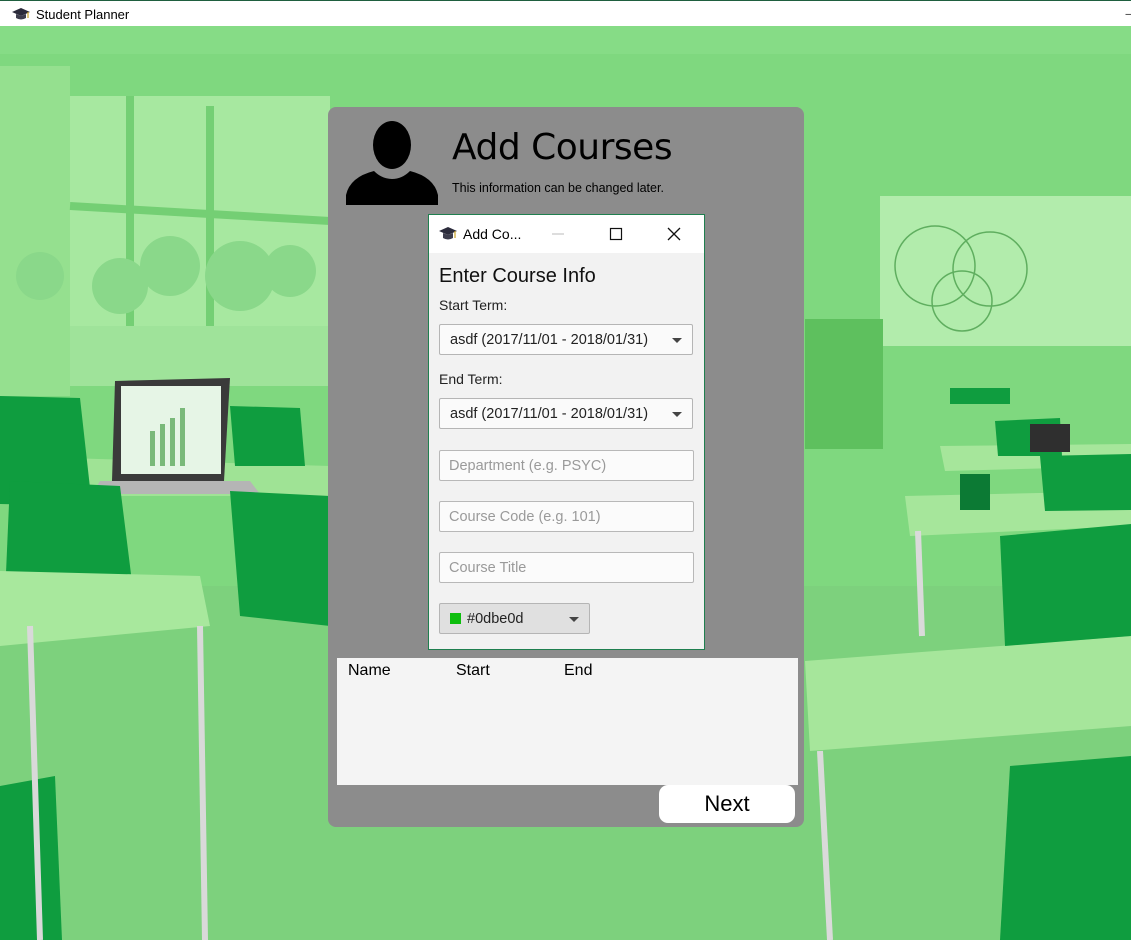 The image size is (1131, 940). What do you see at coordinates (565, 13) in the screenshot?
I see `app-titlebar: Student Planner –` at bounding box center [565, 13].